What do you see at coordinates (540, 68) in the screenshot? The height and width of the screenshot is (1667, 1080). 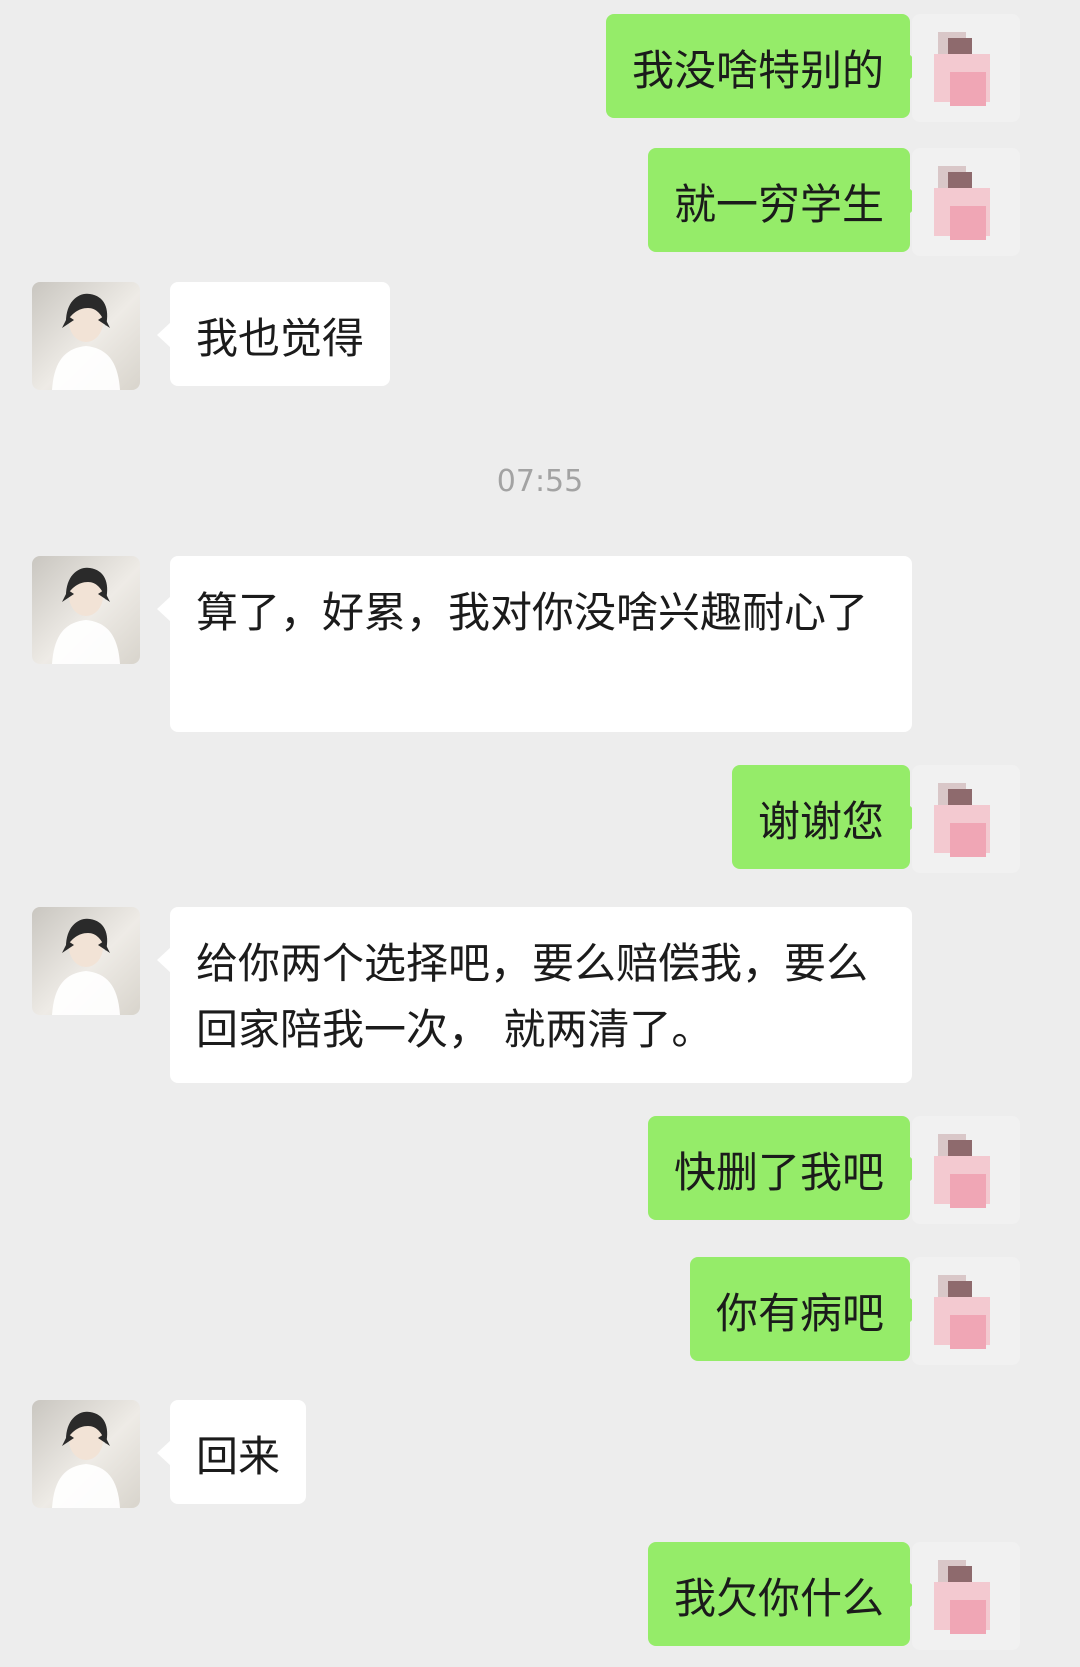 I see `message-row-outgoing: 我没啥特别的` at bounding box center [540, 68].